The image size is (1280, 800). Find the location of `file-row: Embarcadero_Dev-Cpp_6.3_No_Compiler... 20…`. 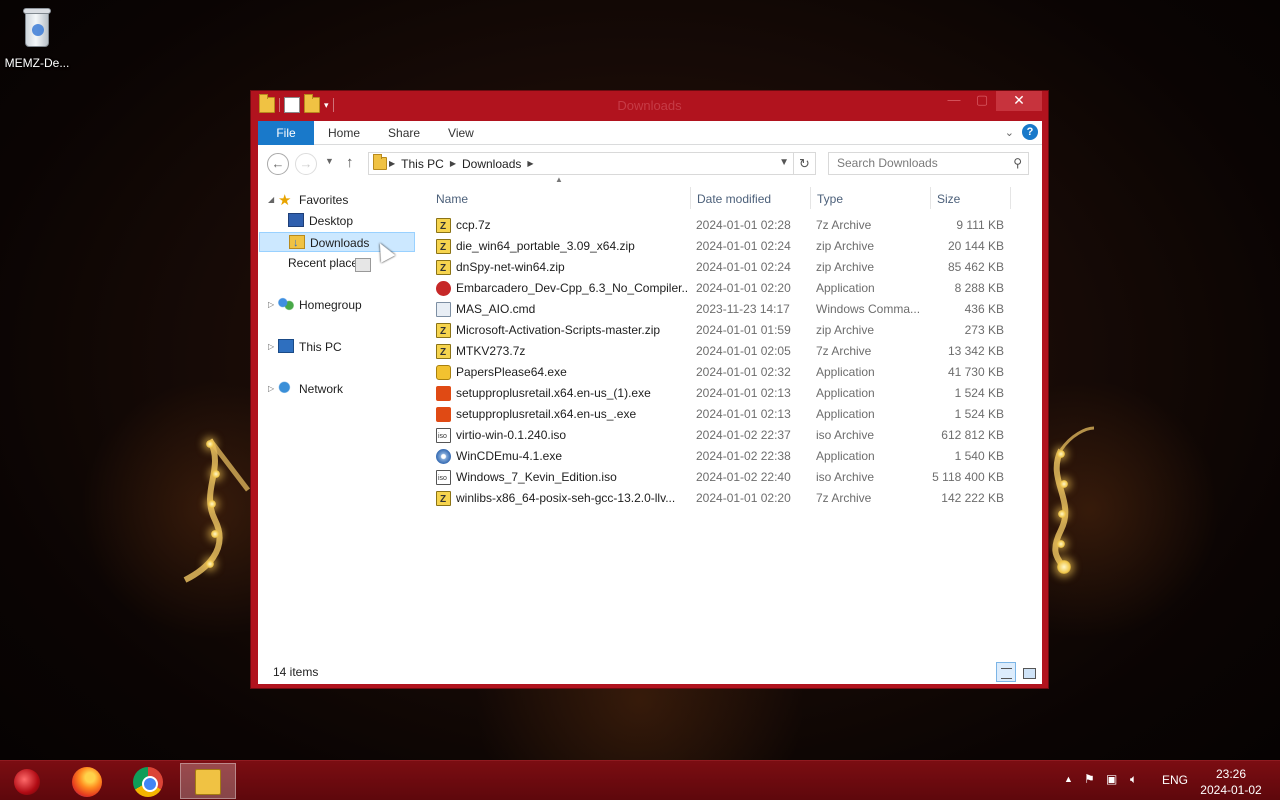

file-row: Embarcadero_Dev-Cpp_6.3_No_Compiler... 20… is located at coordinates (735, 288).